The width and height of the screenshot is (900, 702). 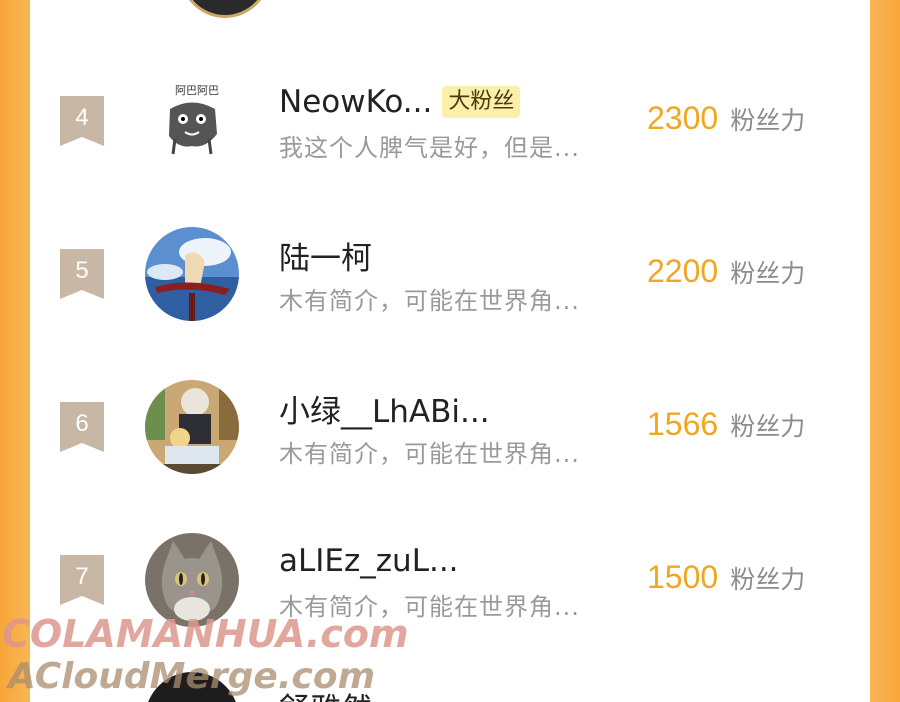 What do you see at coordinates (192, 676) in the screenshot?
I see `watermark-line-2: ACloudMerge.com` at bounding box center [192, 676].